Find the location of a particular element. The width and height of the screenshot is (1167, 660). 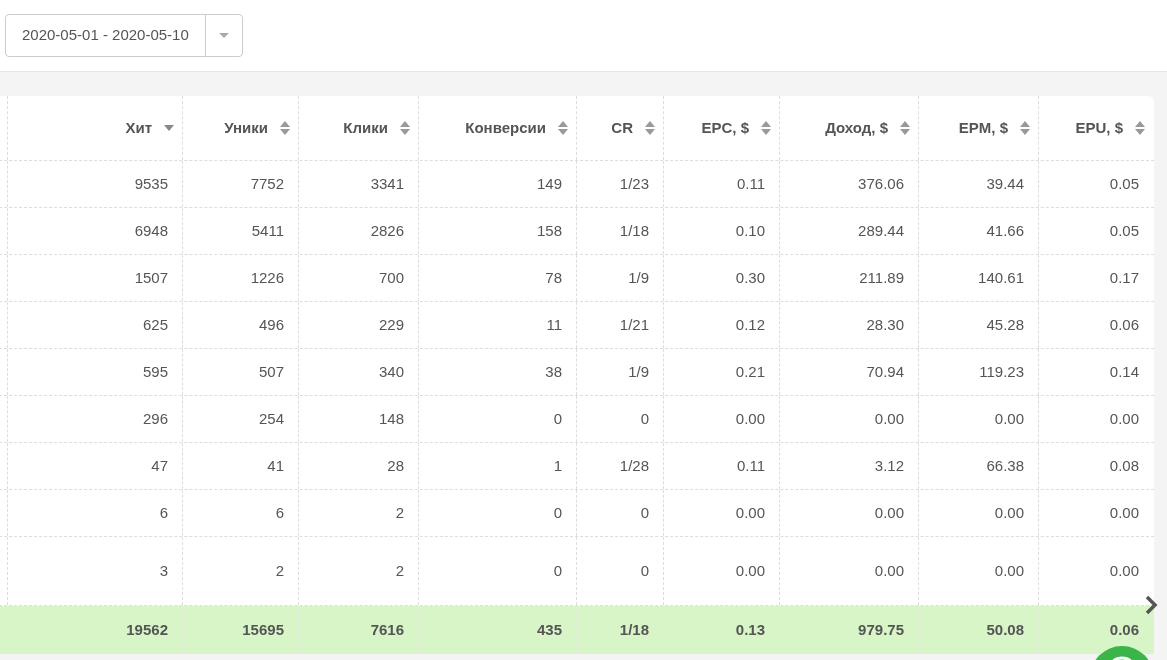

column-label: Хит is located at coordinates (138, 127).